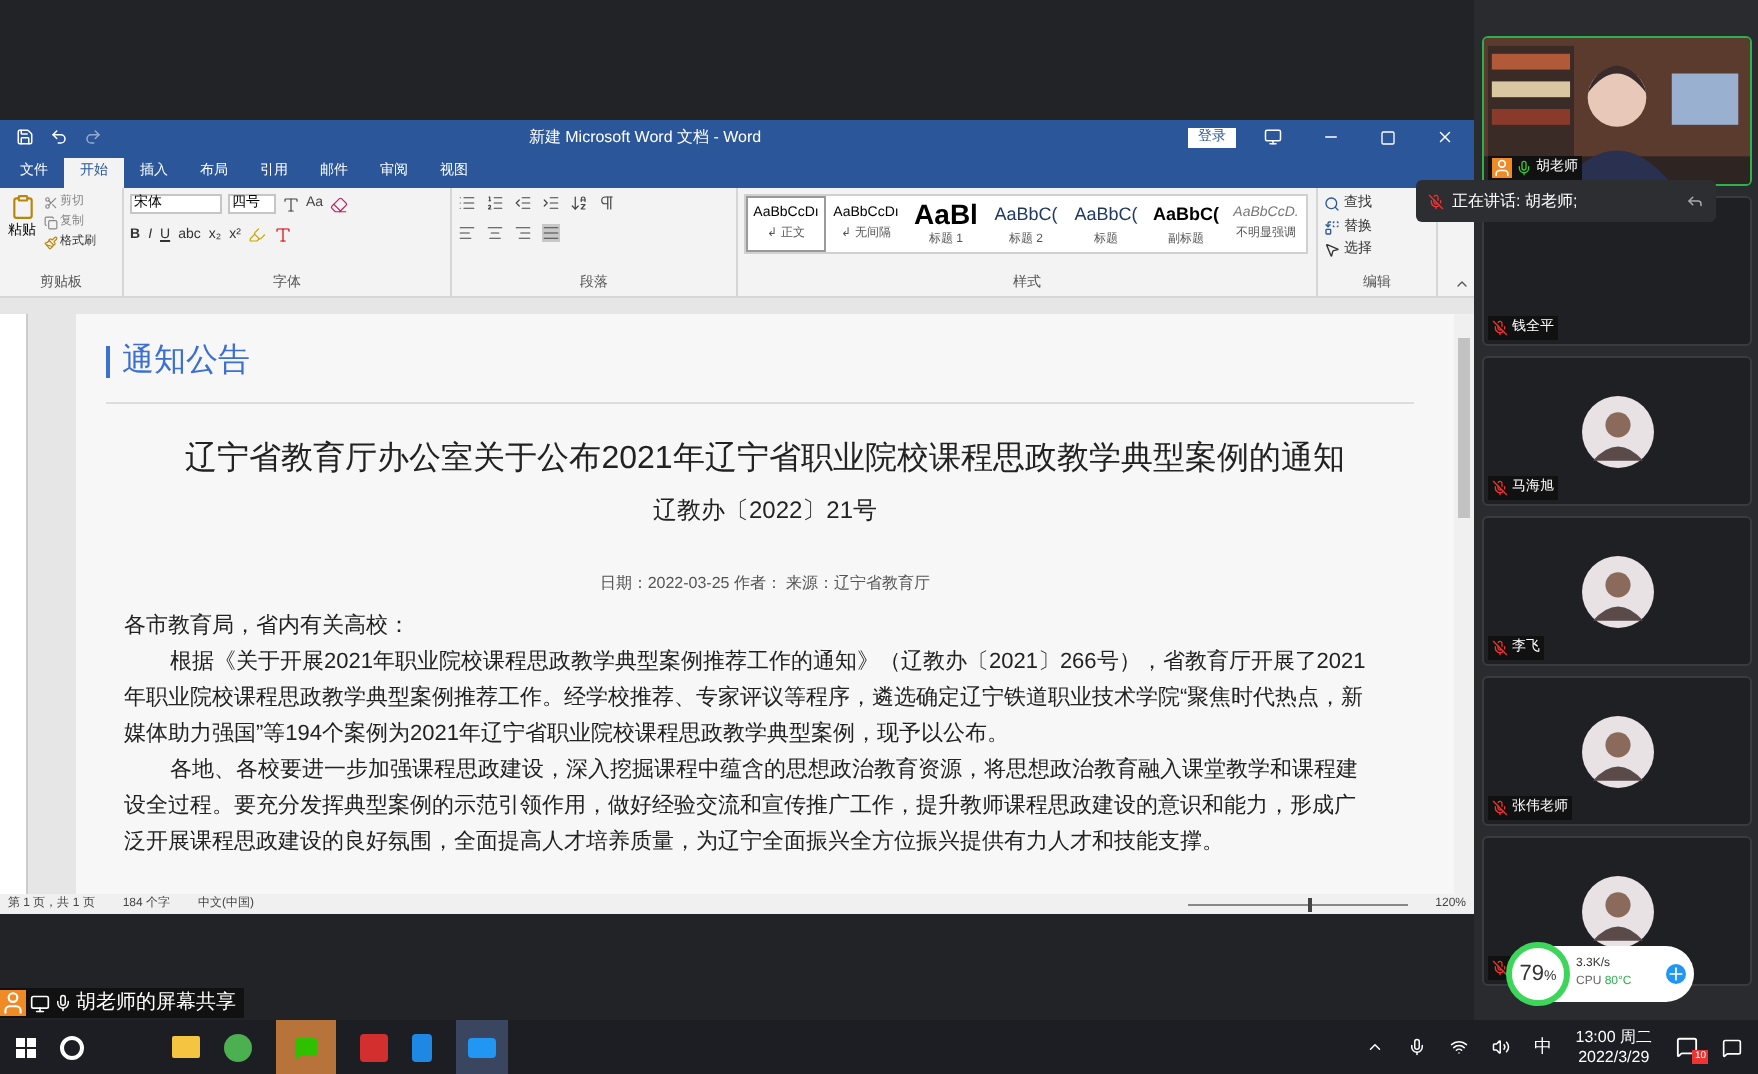 Image resolution: width=1758 pixels, height=1074 pixels. What do you see at coordinates (746, 698) in the screenshot?
I see `body-paragraph: 根据《关于开展2021年职业院校课程思政教学典型案例推荐工作的通知》（辽教办〔2021〕266号），省教育厅开展了2021年职业院校课程思政教学典型案例推荐工作。经学校推荐、专家评议等程序，遴选确定辽宁铁道职业技术学院“聚焦时代热点，新媒体助力强国”等194个案例为2021年辽宁省职业院校课程思政教学典型案例，现予以公布。` at bounding box center [746, 698].